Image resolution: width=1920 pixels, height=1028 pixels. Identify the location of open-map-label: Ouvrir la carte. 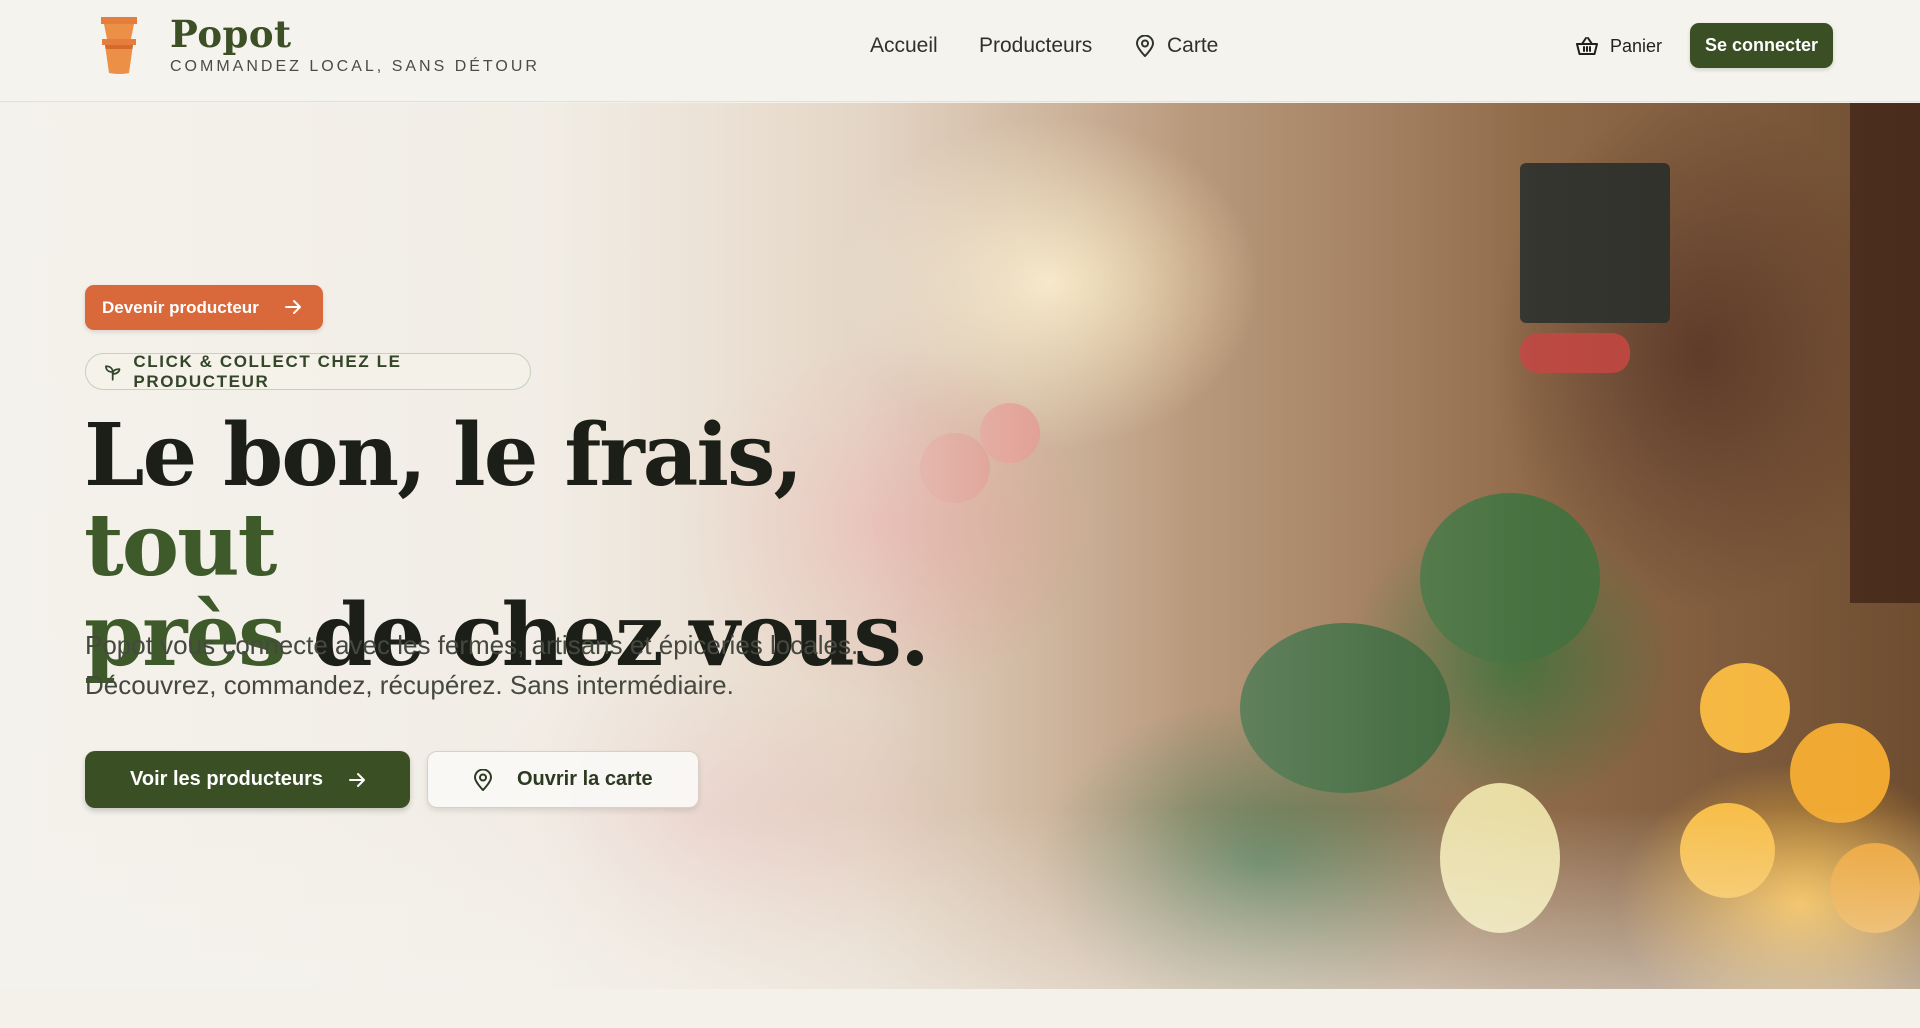
(585, 779).